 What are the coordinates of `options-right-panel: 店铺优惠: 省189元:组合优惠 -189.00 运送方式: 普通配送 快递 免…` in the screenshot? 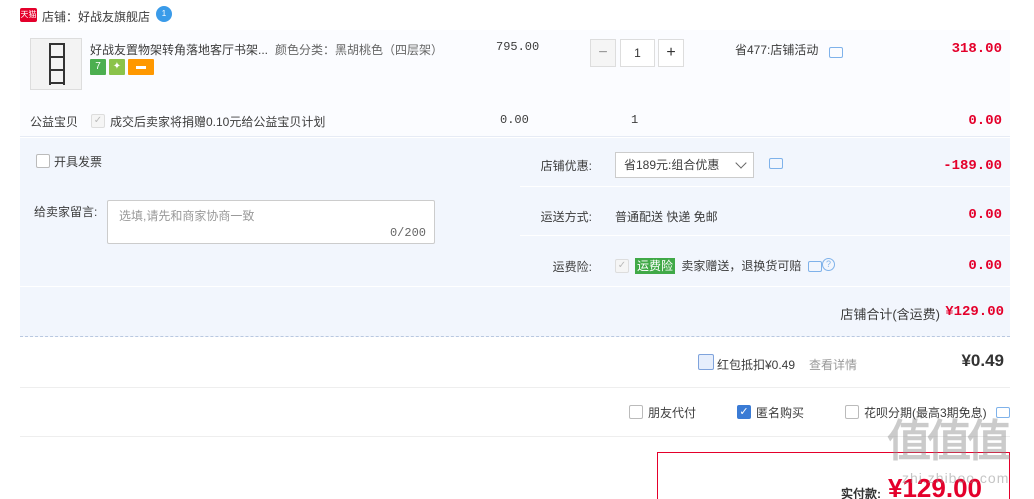 It's located at (765, 212).